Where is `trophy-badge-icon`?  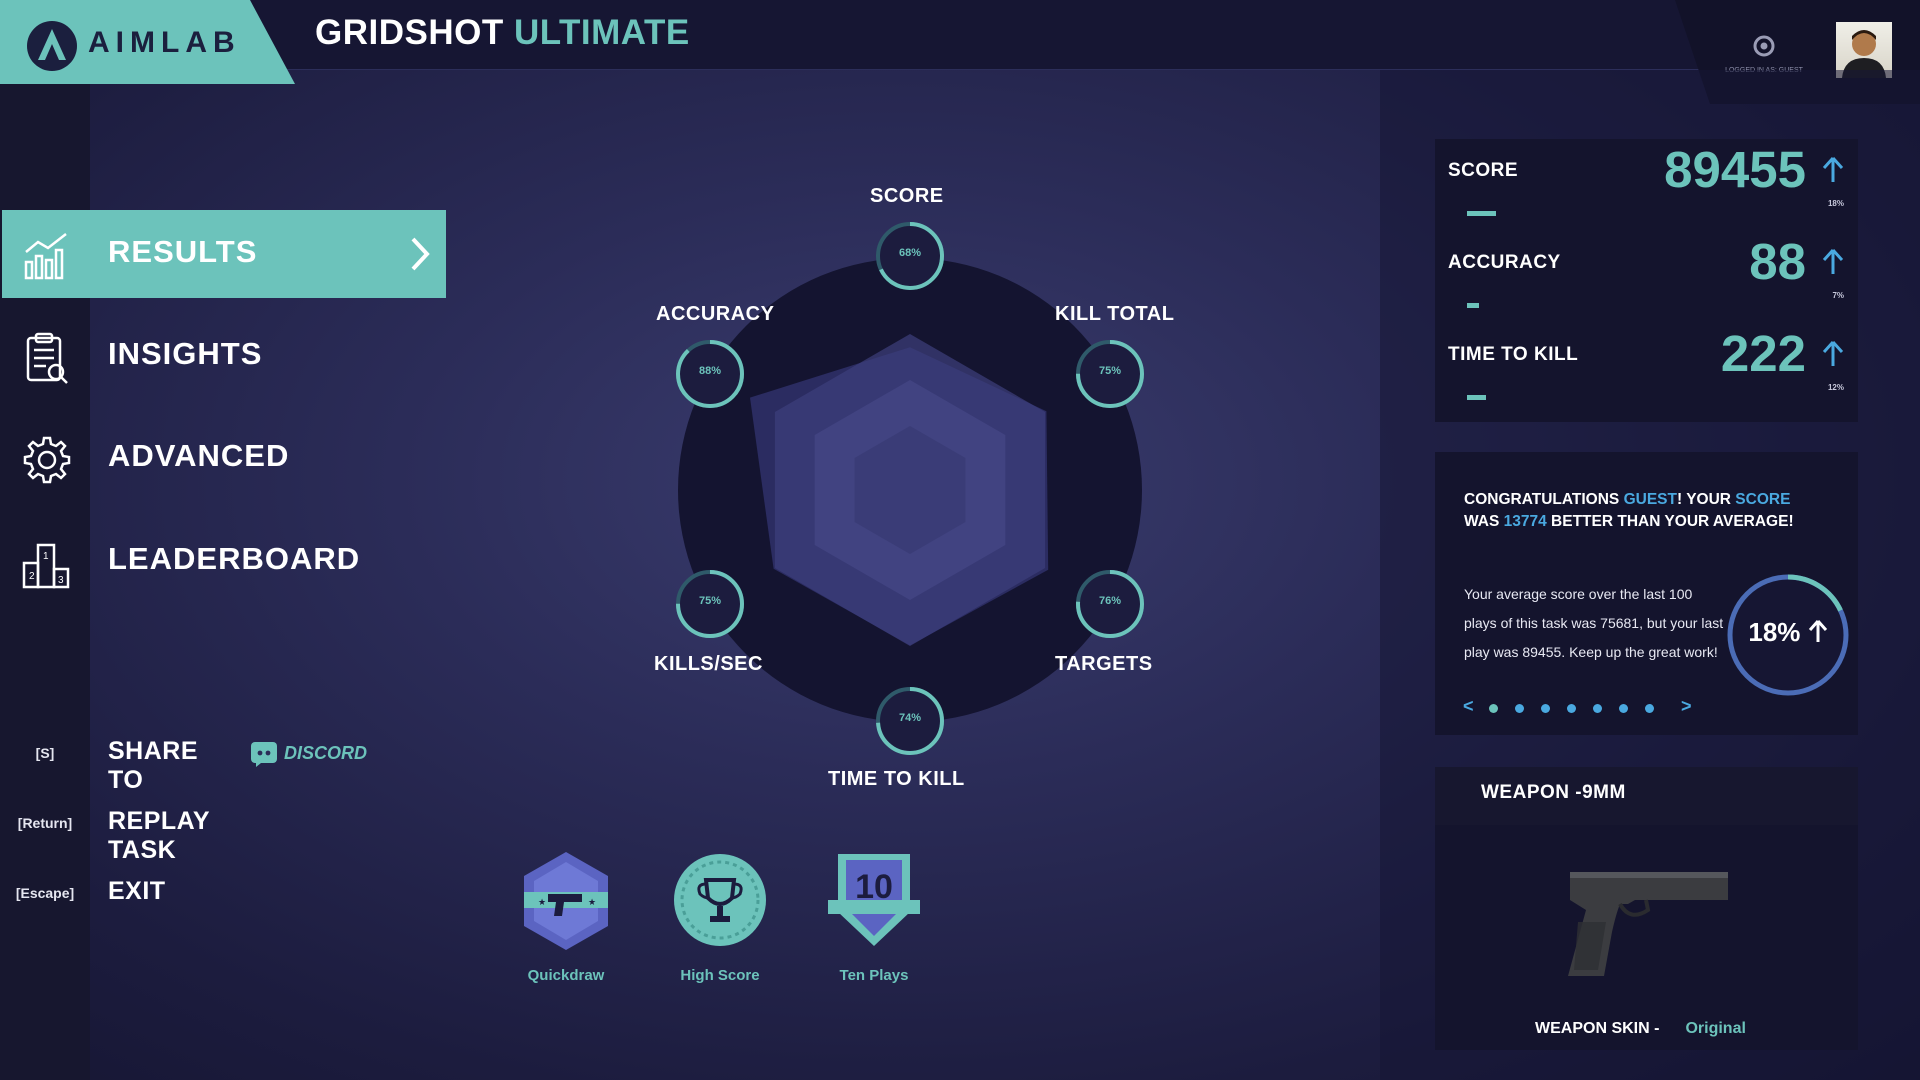 trophy-badge-icon is located at coordinates (720, 900).